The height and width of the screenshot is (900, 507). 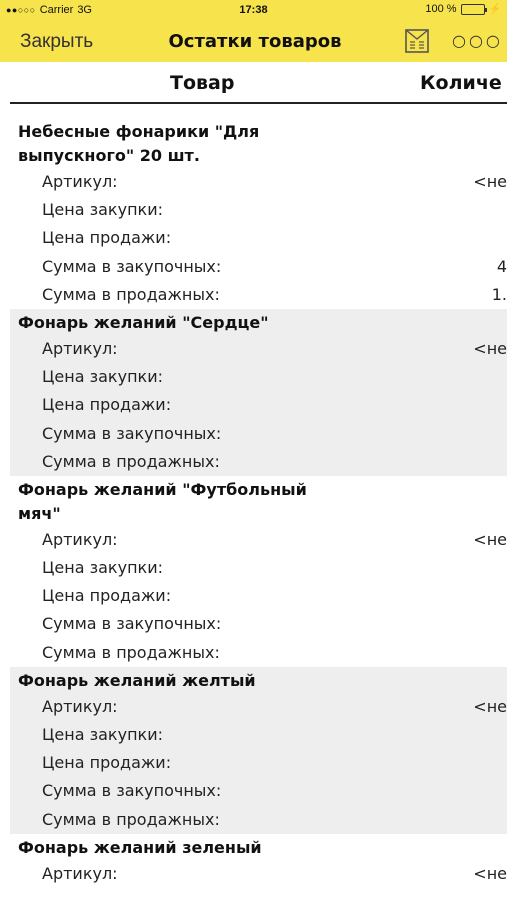 I want to click on page-title: Остатки товаров, so click(x=255, y=41).